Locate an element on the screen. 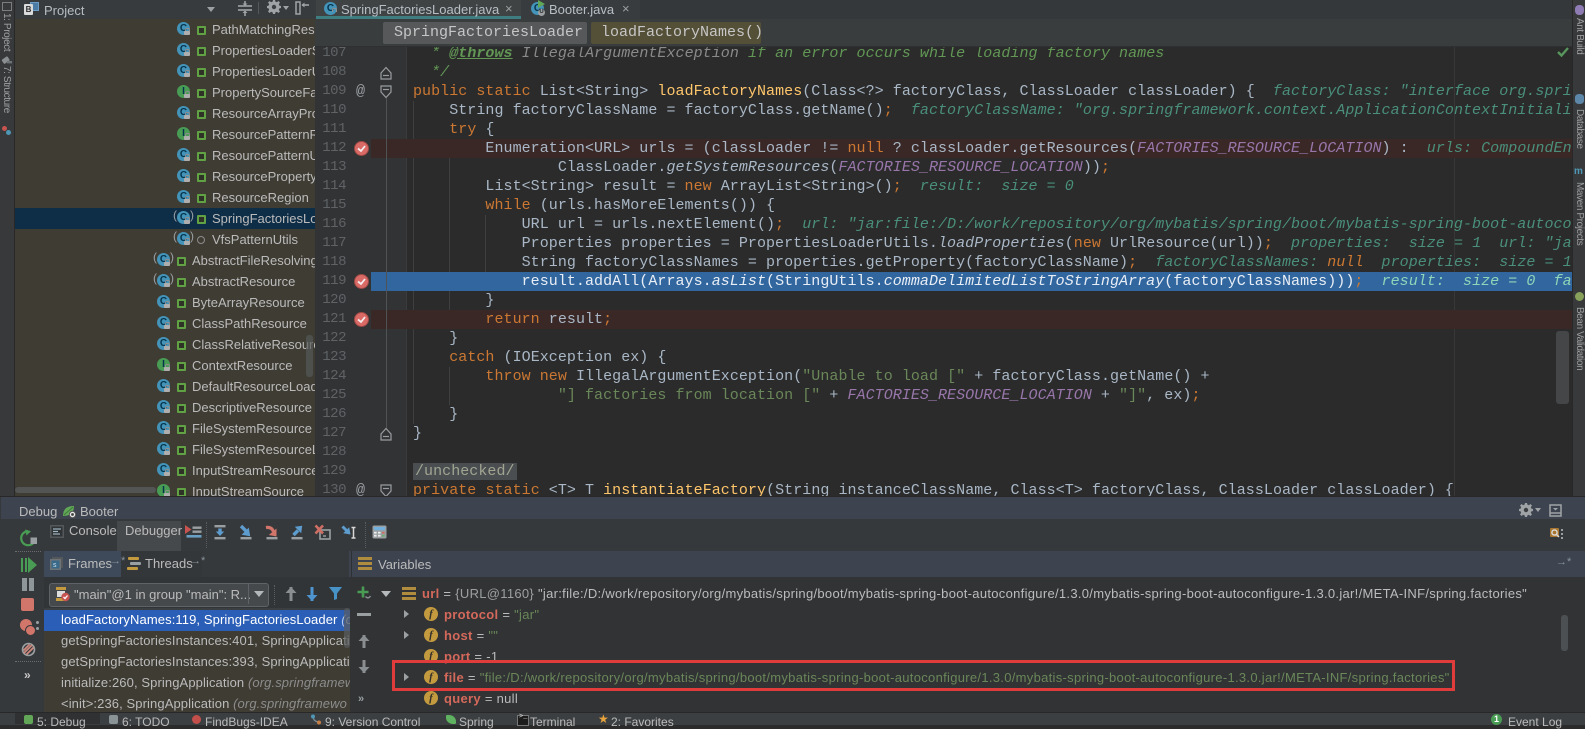  svg-text: s is located at coordinates (55, 565).